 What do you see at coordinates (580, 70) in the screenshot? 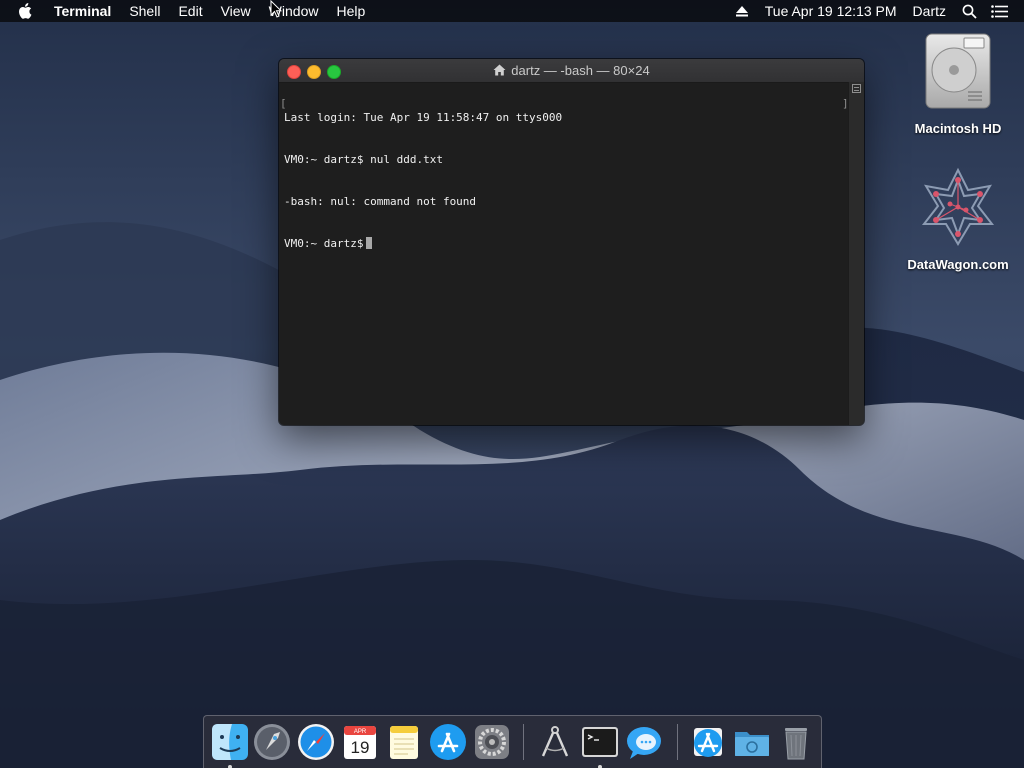
I see `window-title: dartz — -bash — 80×24` at bounding box center [580, 70].